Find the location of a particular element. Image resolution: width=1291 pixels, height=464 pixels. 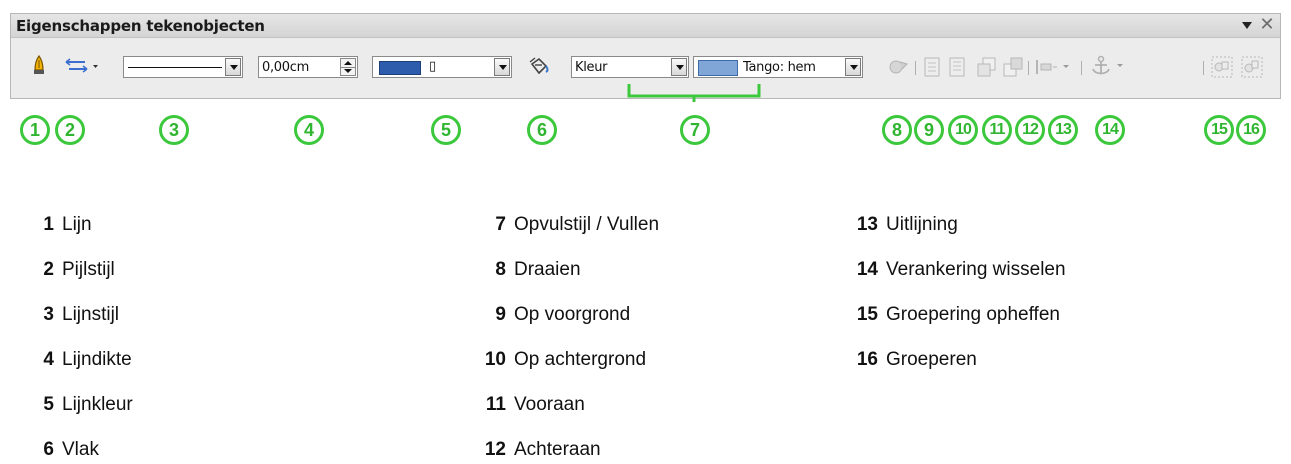

toolbar-menu-icon is located at coordinates (1247, 25).